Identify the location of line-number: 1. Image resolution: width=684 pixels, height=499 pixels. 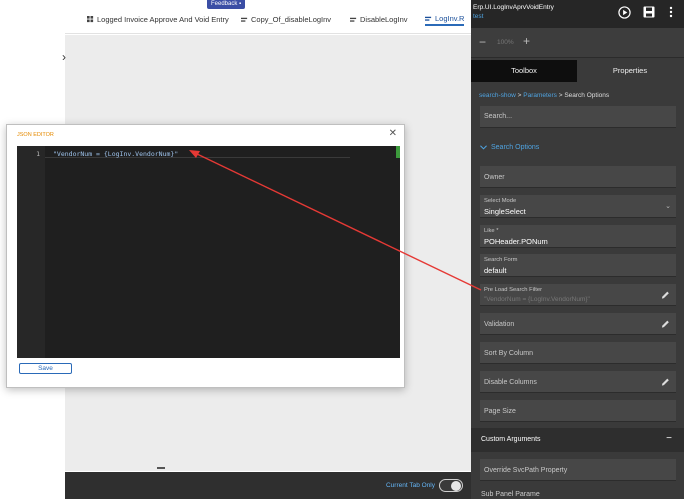
(38, 154).